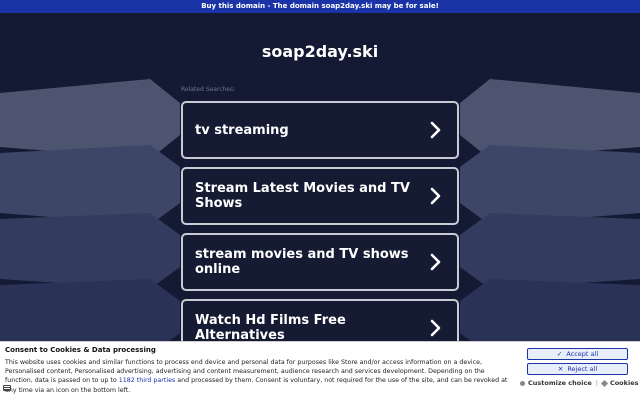 Image resolution: width=640 pixels, height=400 pixels. I want to click on search-tile-2: Stream Latest Movies and TV Shows, so click(320, 196).